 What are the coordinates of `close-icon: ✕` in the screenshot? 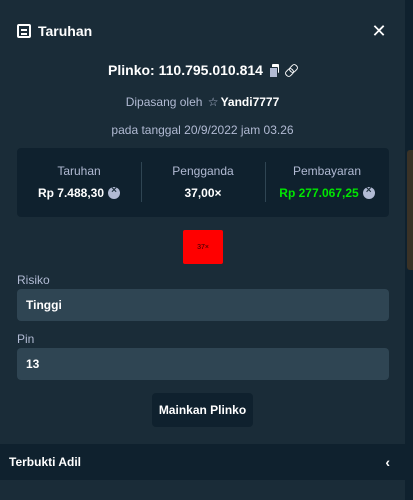 It's located at (379, 31).